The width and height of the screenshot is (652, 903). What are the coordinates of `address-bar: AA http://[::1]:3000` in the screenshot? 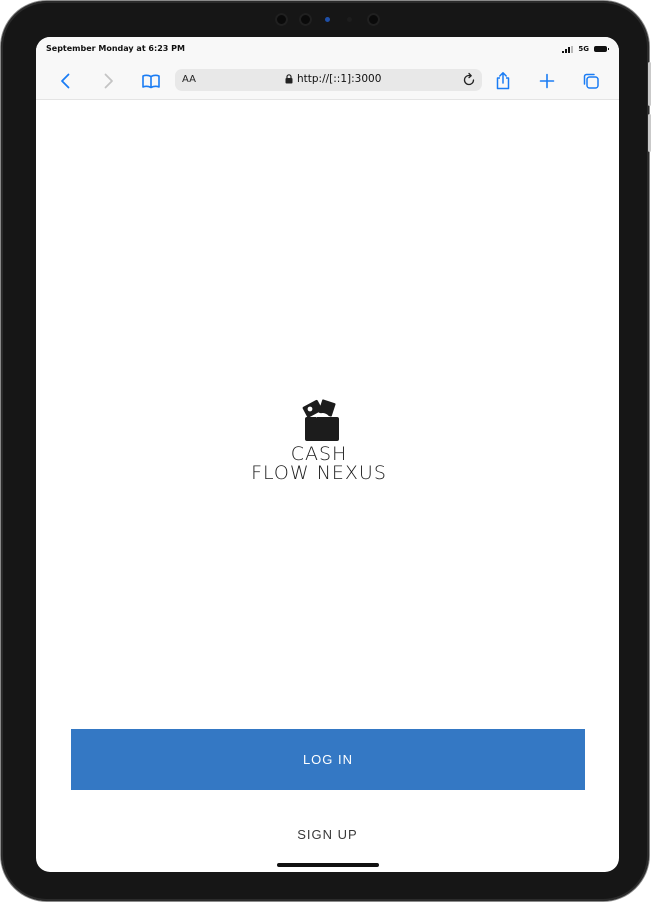 It's located at (328, 80).